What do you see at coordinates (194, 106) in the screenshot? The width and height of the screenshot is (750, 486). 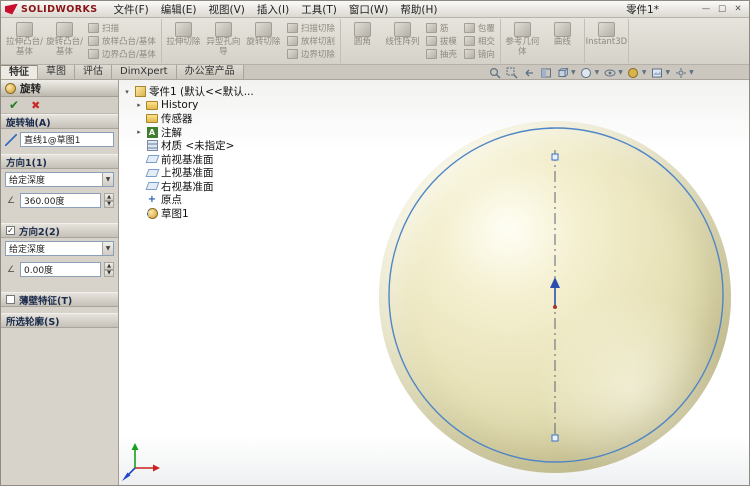 I see `tree-item-history: ▸ History` at bounding box center [194, 106].